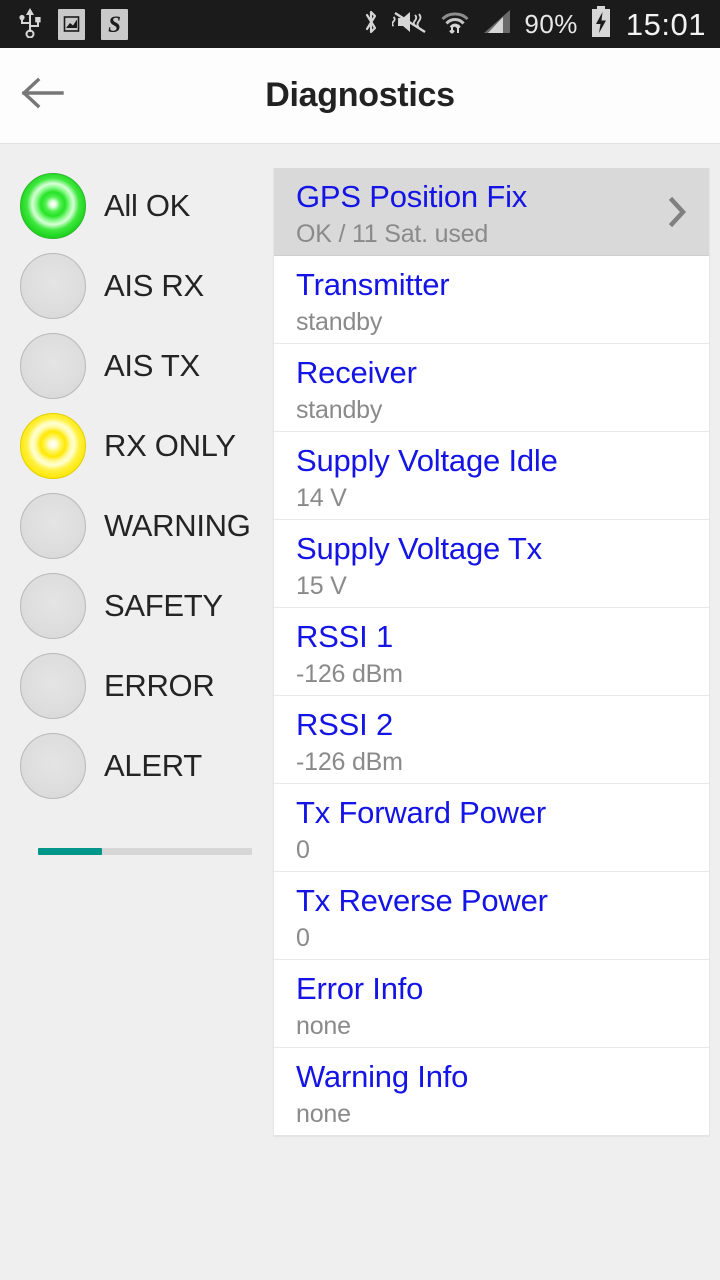  What do you see at coordinates (153, 765) in the screenshot?
I see `led-label: ALERT` at bounding box center [153, 765].